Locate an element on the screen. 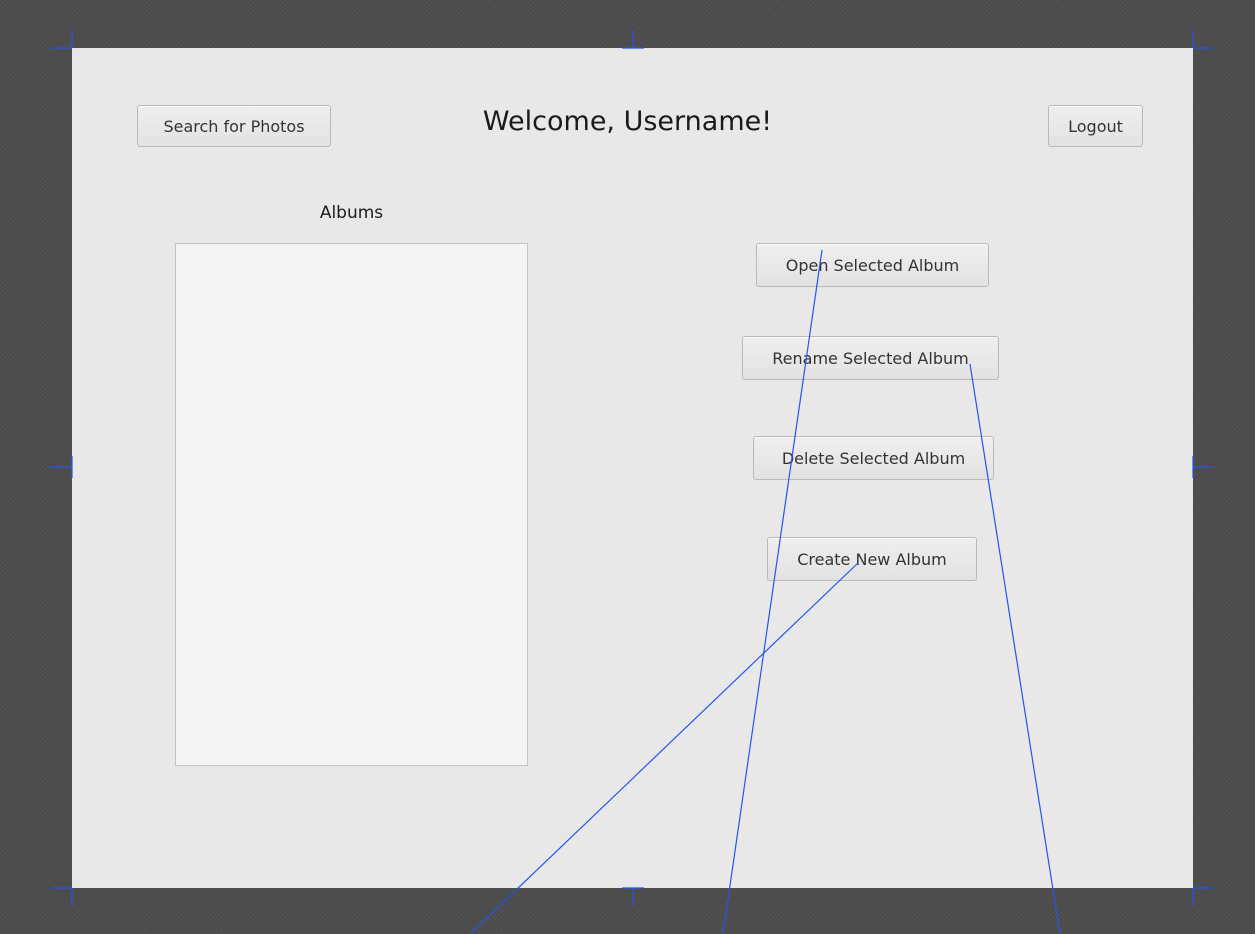  edge-marker-left is located at coordinates (61, 467).